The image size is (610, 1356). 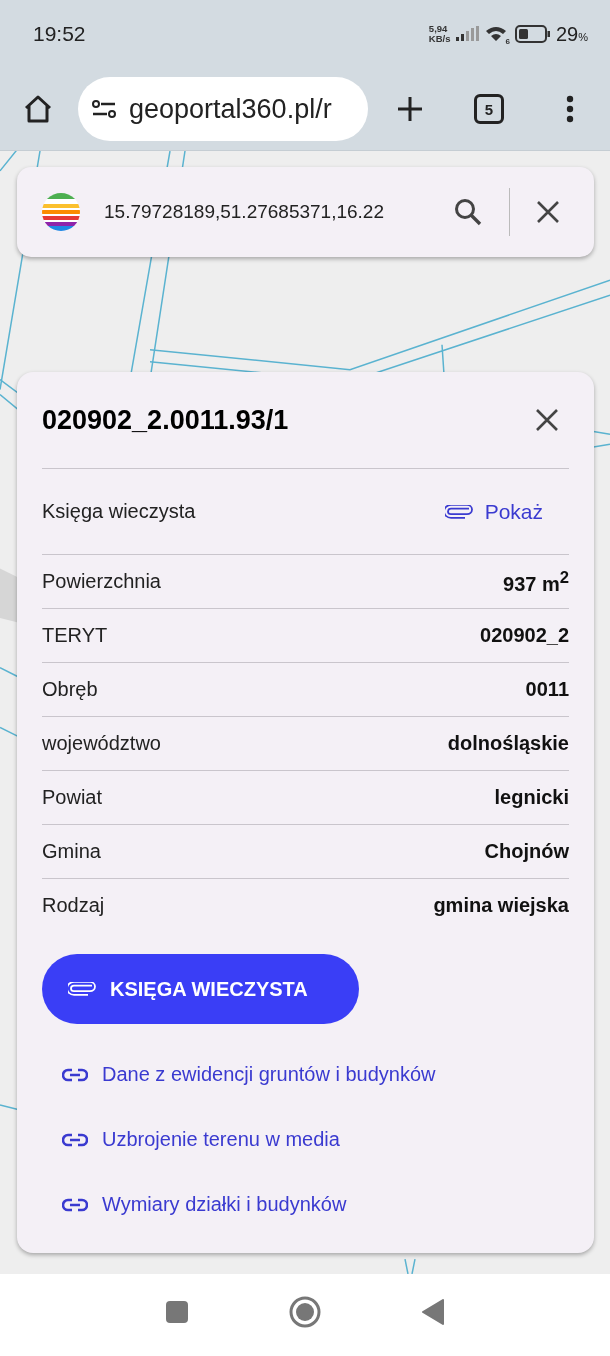 What do you see at coordinates (433, 1312) in the screenshot?
I see `back-icon` at bounding box center [433, 1312].